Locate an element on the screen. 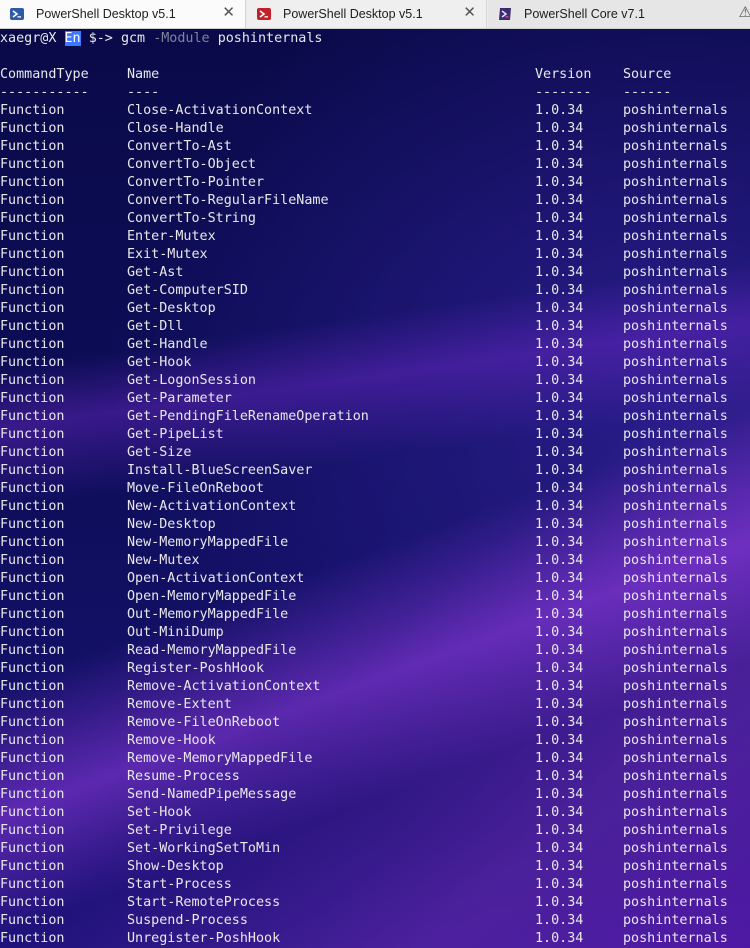 The width and height of the screenshot is (750, 948). prompt-line: xaegr@X En $-> gcm -Module poshinternals is located at coordinates (161, 39).